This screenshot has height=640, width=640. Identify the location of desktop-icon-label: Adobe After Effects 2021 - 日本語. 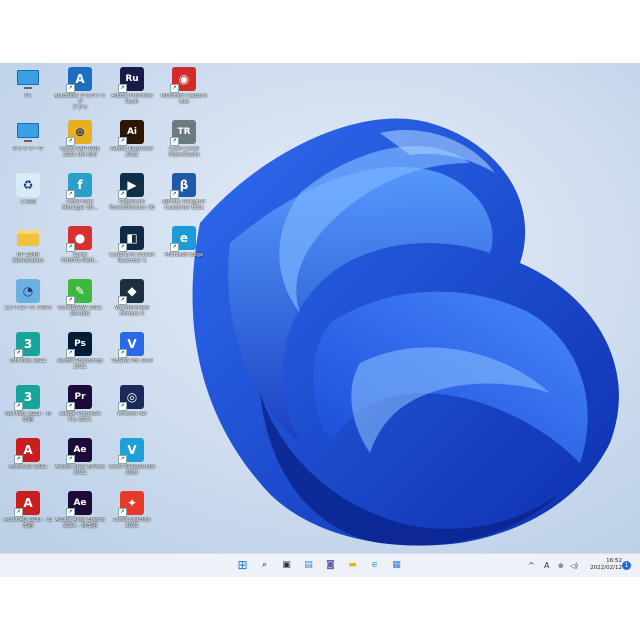
(80, 523).